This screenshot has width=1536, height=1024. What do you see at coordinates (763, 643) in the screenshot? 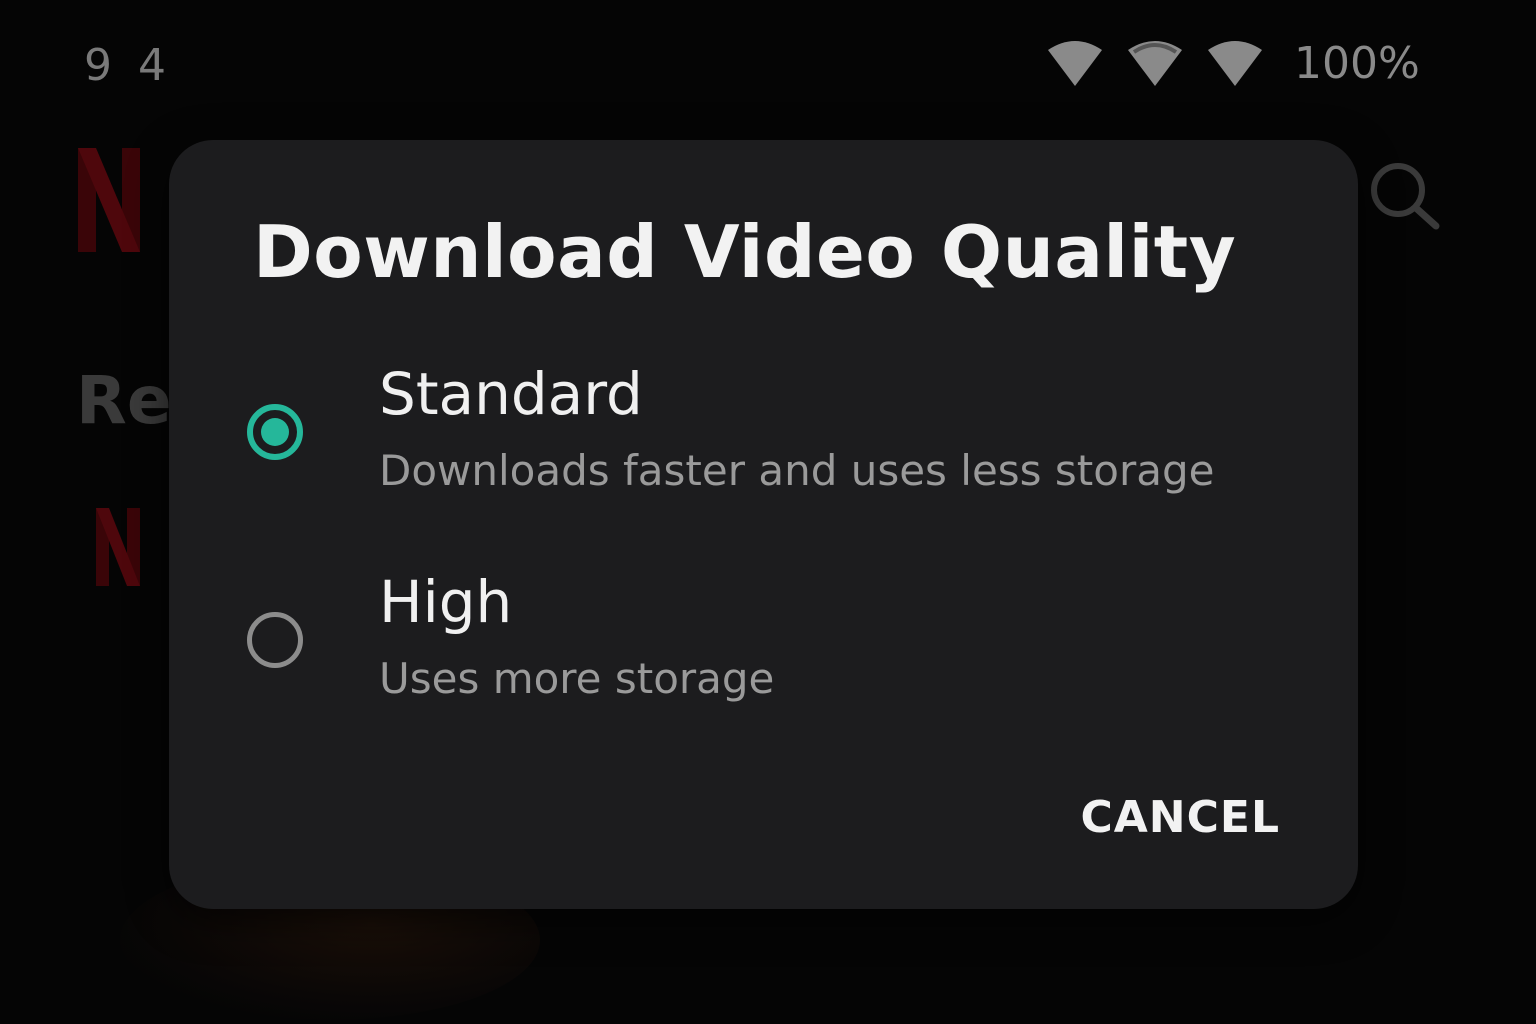
I see `option-high: High Uses more storage` at bounding box center [763, 643].